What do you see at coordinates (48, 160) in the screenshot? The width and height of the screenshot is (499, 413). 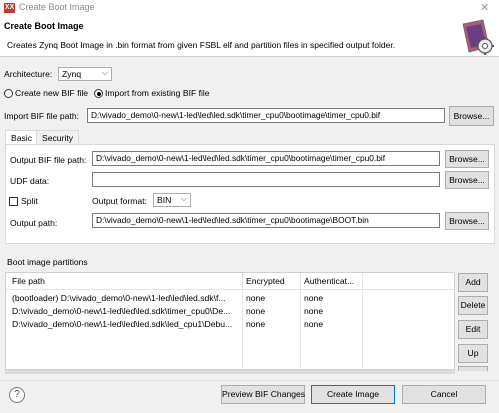 I see `output-bif-path-label: Output BIF file path:` at bounding box center [48, 160].